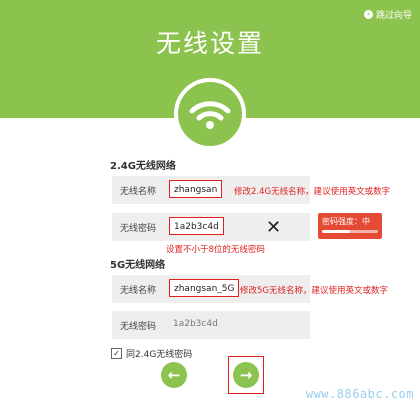 This screenshot has height=406, width=420. Describe the element at coordinates (138, 291) in the screenshot. I see `ssid-label-5g: 无线名称` at that location.